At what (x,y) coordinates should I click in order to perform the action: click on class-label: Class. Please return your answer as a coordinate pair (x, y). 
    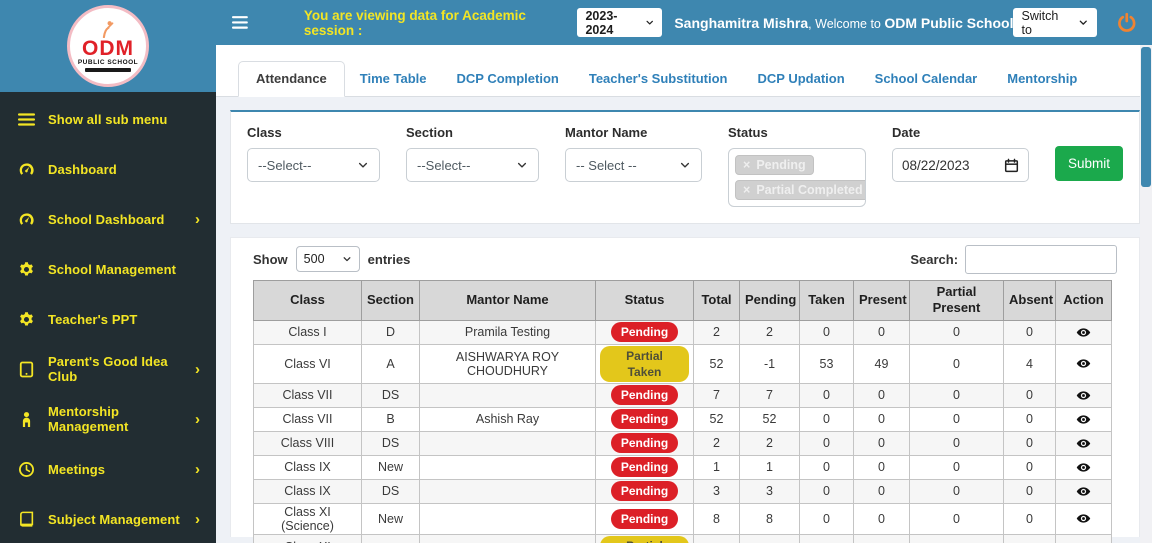
    Looking at the image, I should click on (264, 132).